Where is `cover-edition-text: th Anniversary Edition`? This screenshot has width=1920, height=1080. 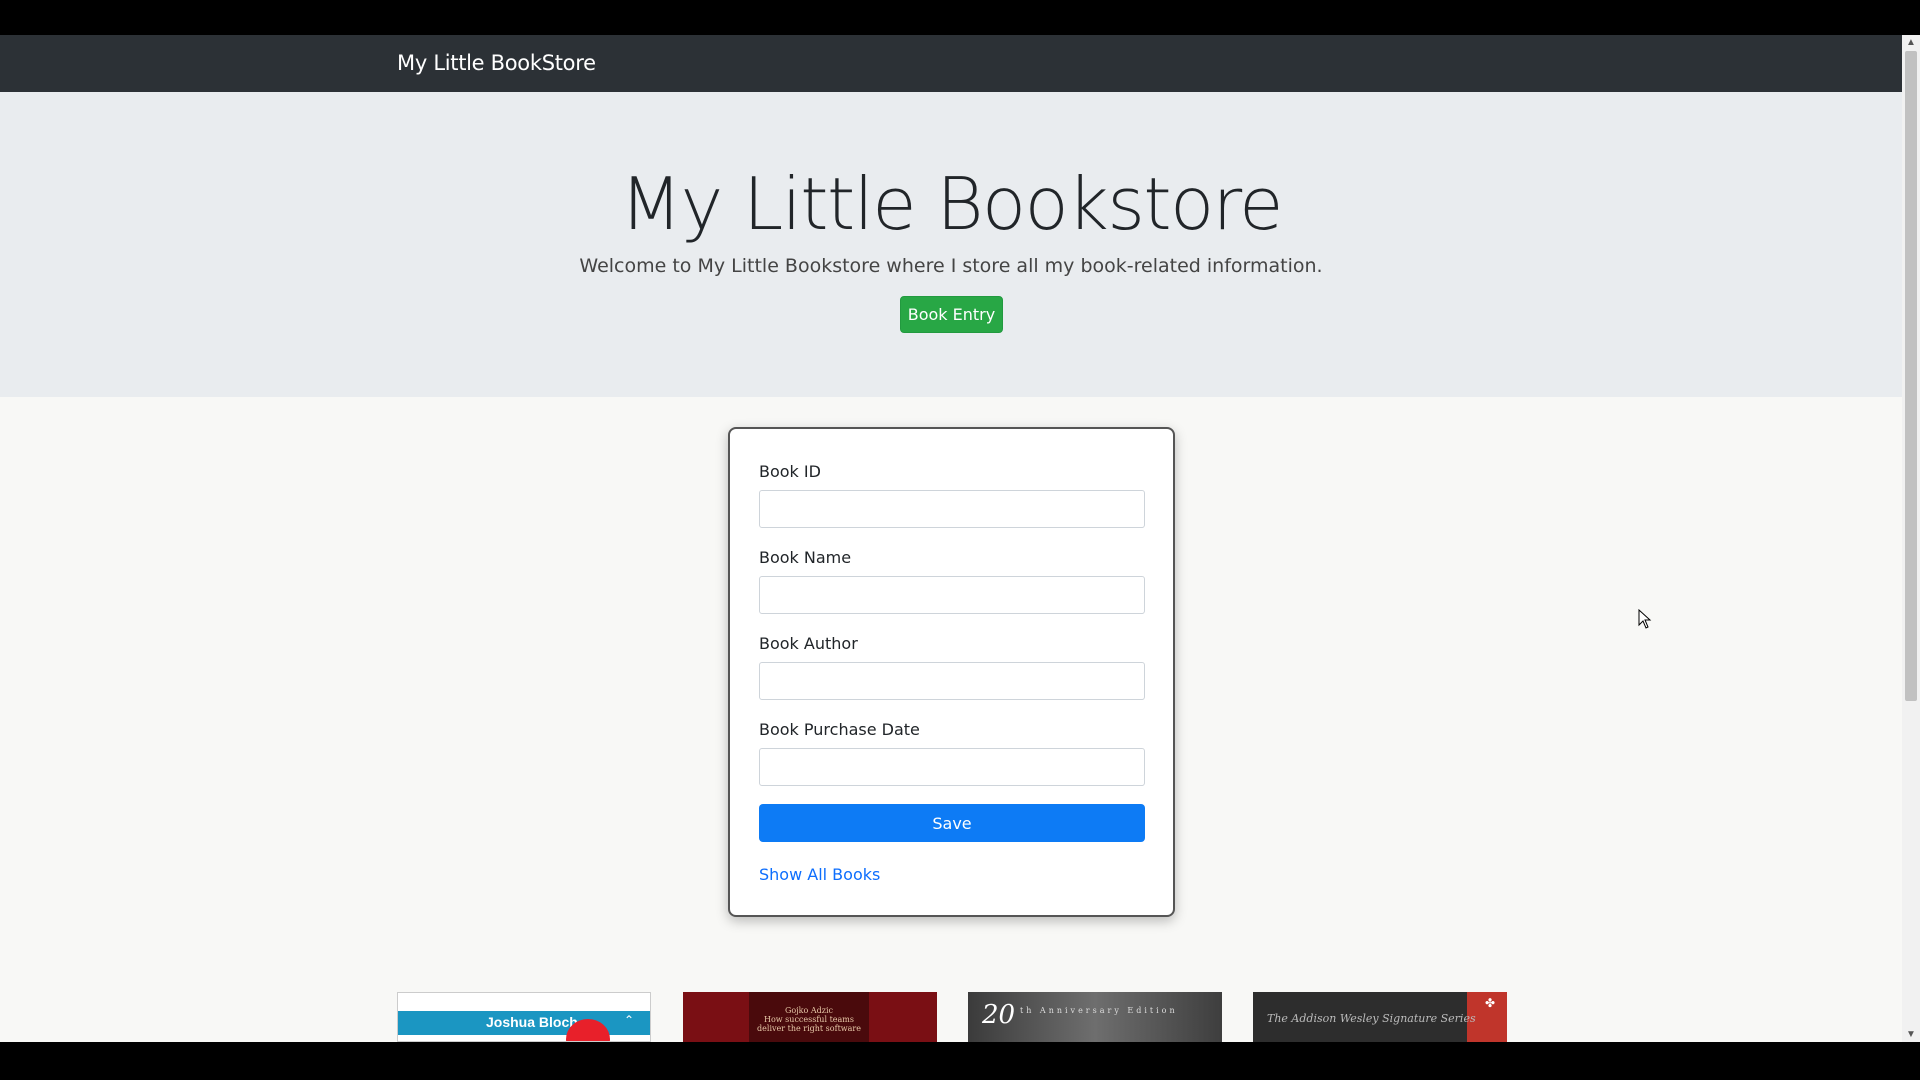
cover-edition-text: th Anniversary Edition is located at coordinates (1099, 1010).